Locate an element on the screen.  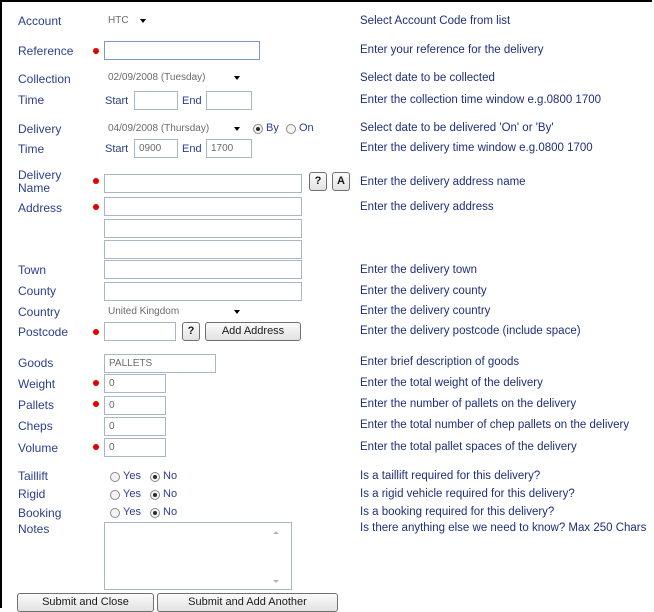
postcode-input is located at coordinates (140, 331).